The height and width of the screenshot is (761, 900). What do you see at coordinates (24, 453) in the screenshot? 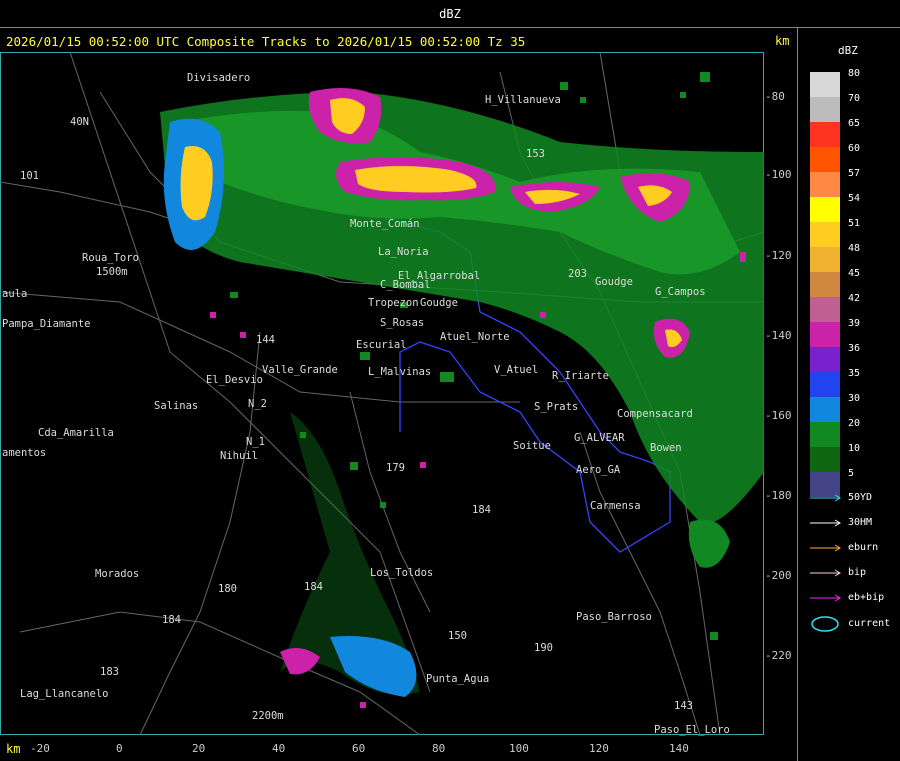
I see `place-label: amentos` at bounding box center [24, 453].